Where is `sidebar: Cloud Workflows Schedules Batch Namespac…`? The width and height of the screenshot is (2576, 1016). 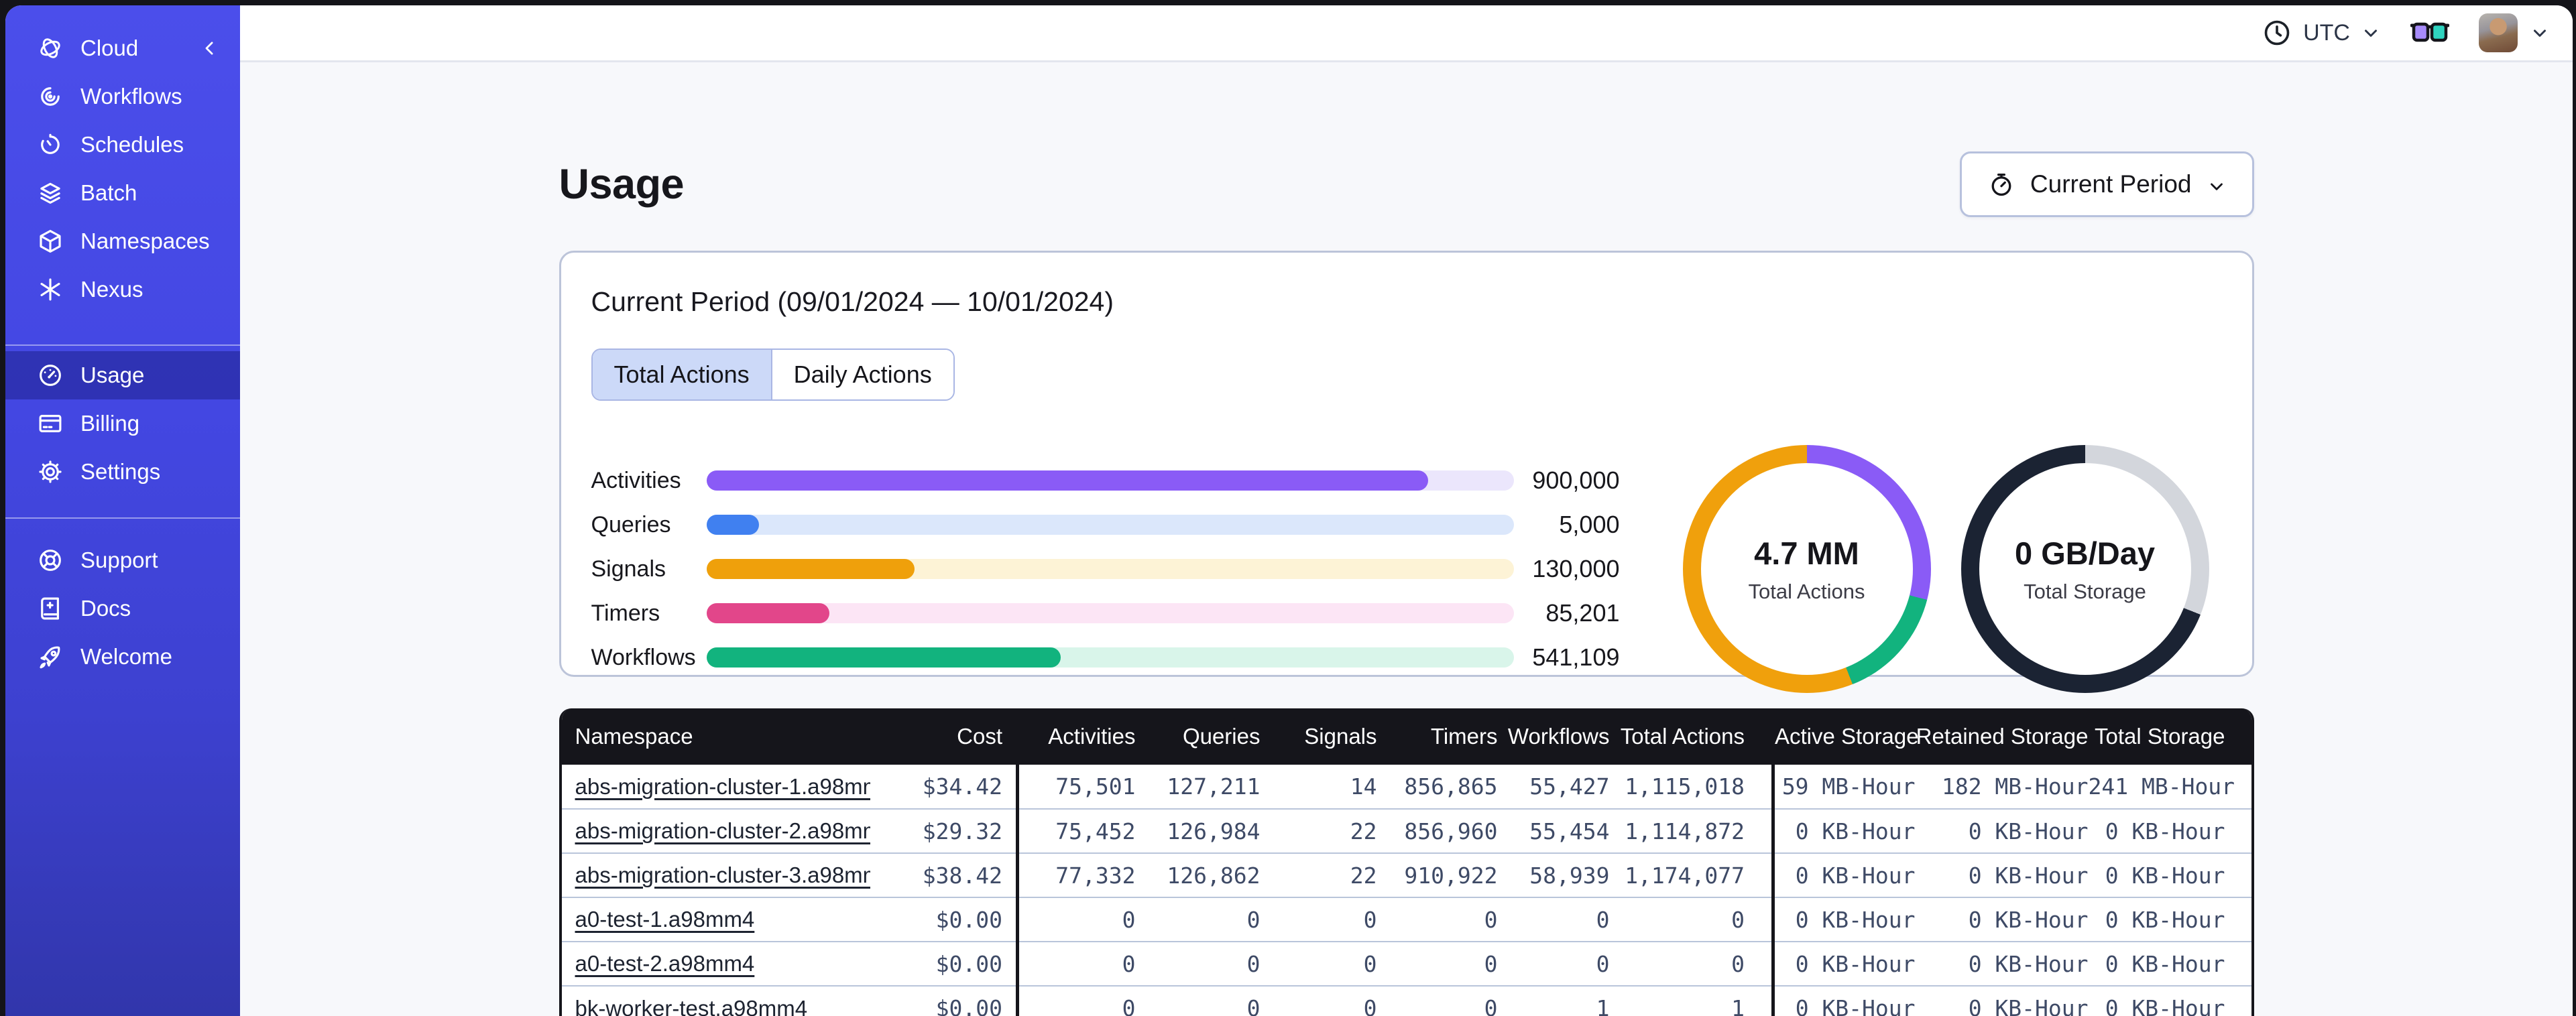
sidebar: Cloud Workflows Schedules Batch Namespac… is located at coordinates (122, 510).